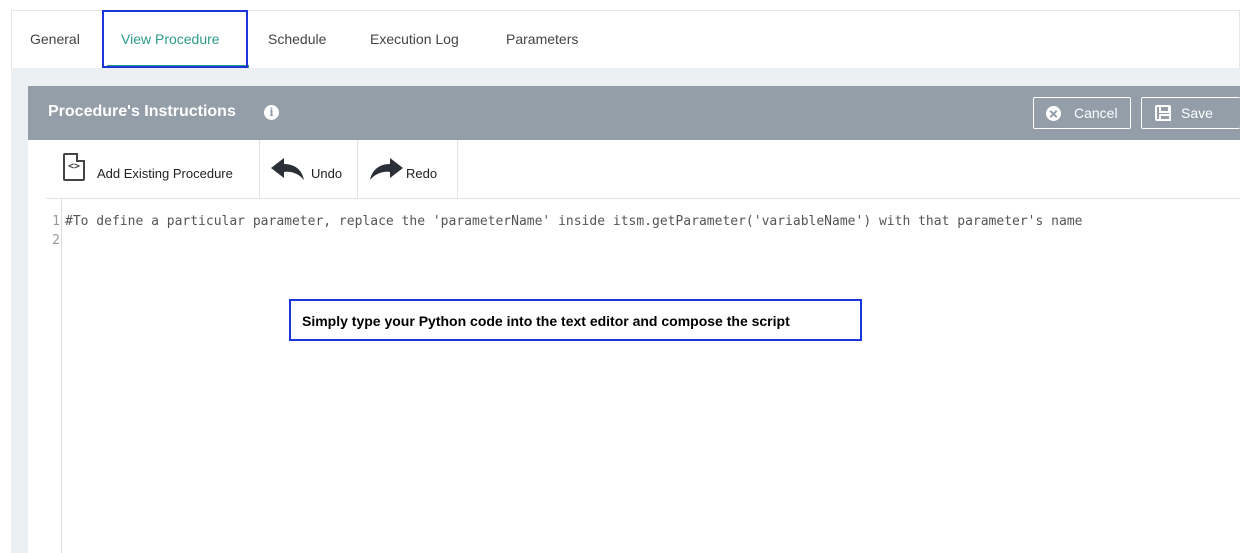 The image size is (1240, 553). I want to click on panel-header: Procedure's Instructions i Cancel Save, so click(634, 113).